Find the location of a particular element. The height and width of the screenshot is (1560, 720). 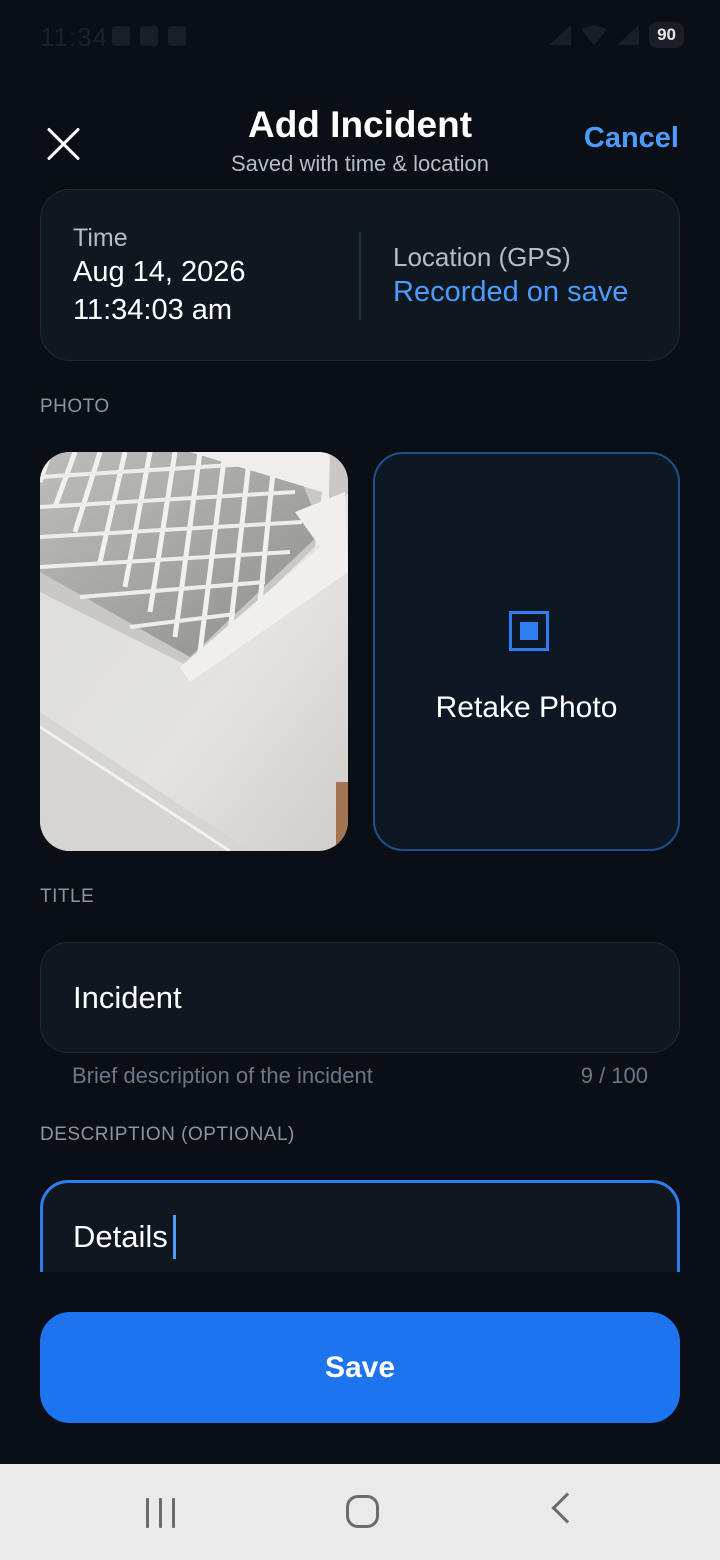

status-indicators: 90 is located at coordinates (616, 35).